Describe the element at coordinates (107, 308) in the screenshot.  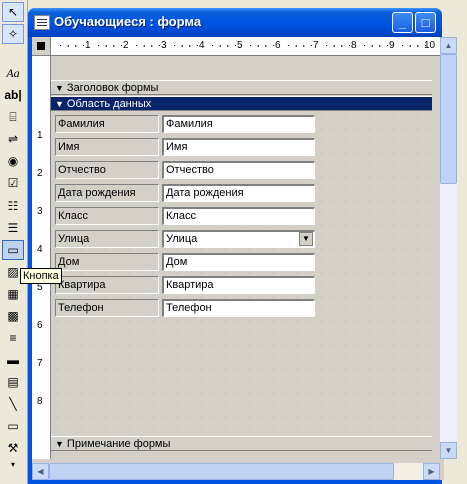
I see `label-telefon: Телефон` at that location.